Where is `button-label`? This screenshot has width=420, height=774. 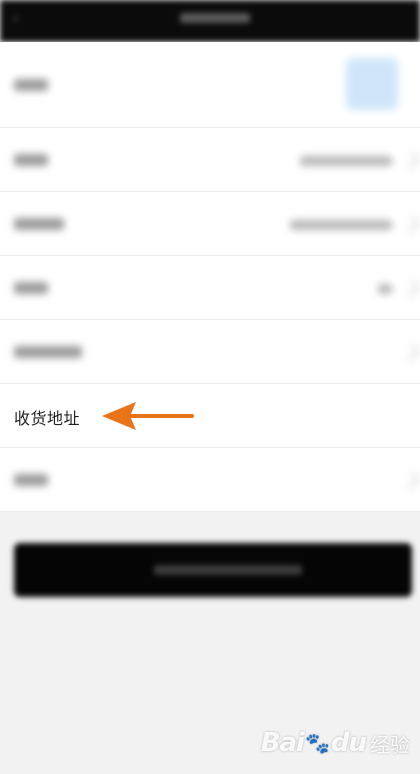
button-label is located at coordinates (228, 570).